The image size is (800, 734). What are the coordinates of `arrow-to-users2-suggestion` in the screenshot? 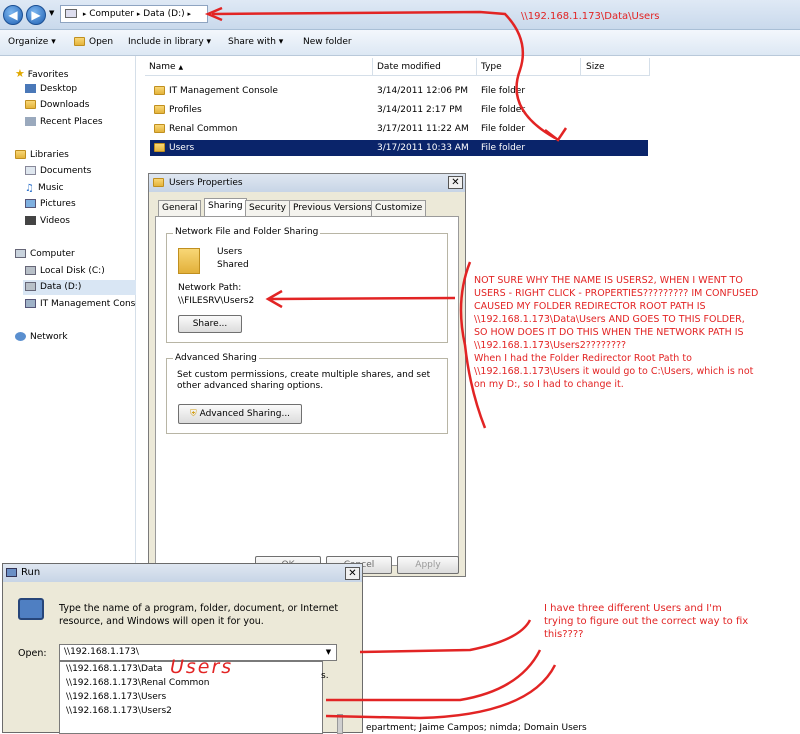 It's located at (441, 692).